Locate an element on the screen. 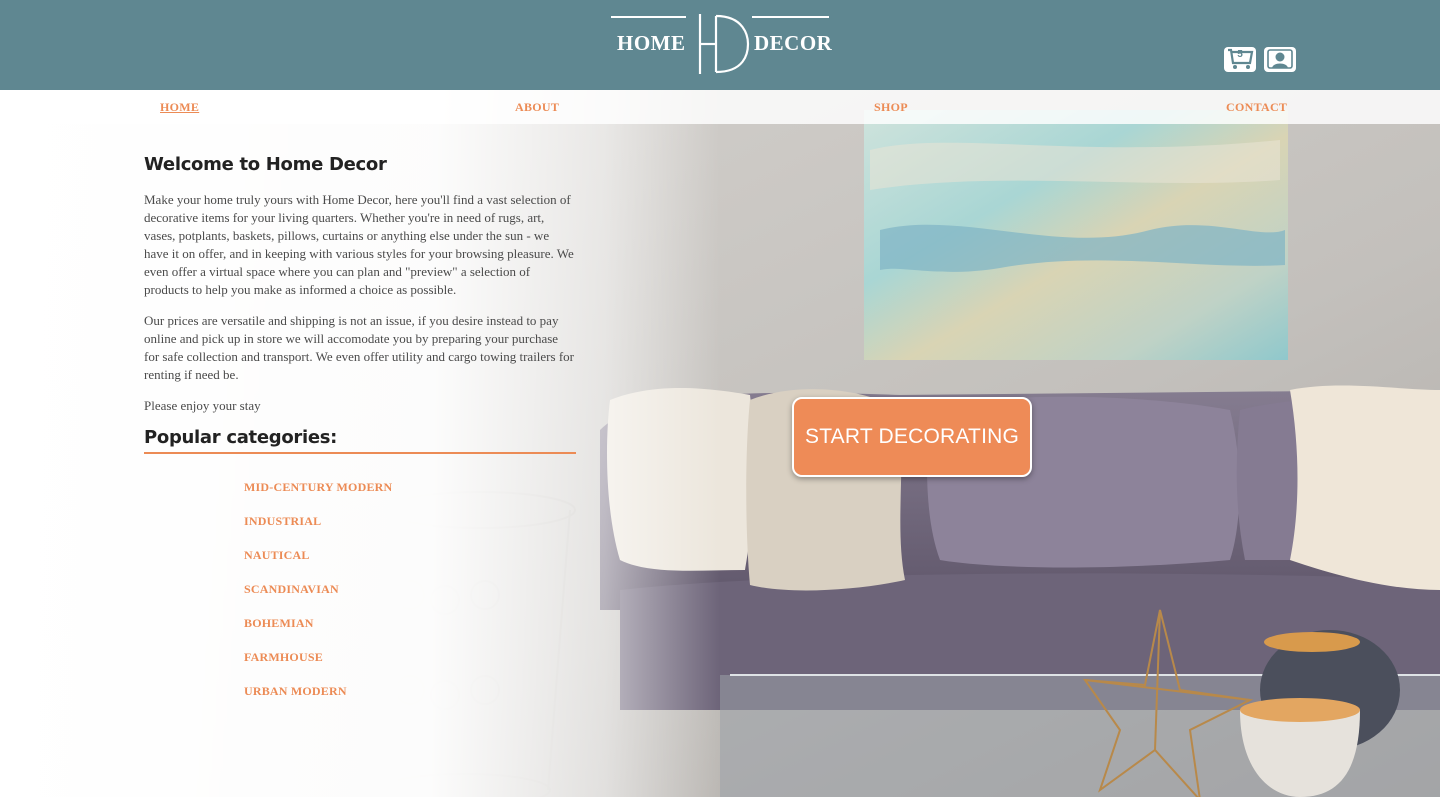 The width and height of the screenshot is (1440, 797). intro-paragraph-3: Please enjoy your stay is located at coordinates (202, 405).